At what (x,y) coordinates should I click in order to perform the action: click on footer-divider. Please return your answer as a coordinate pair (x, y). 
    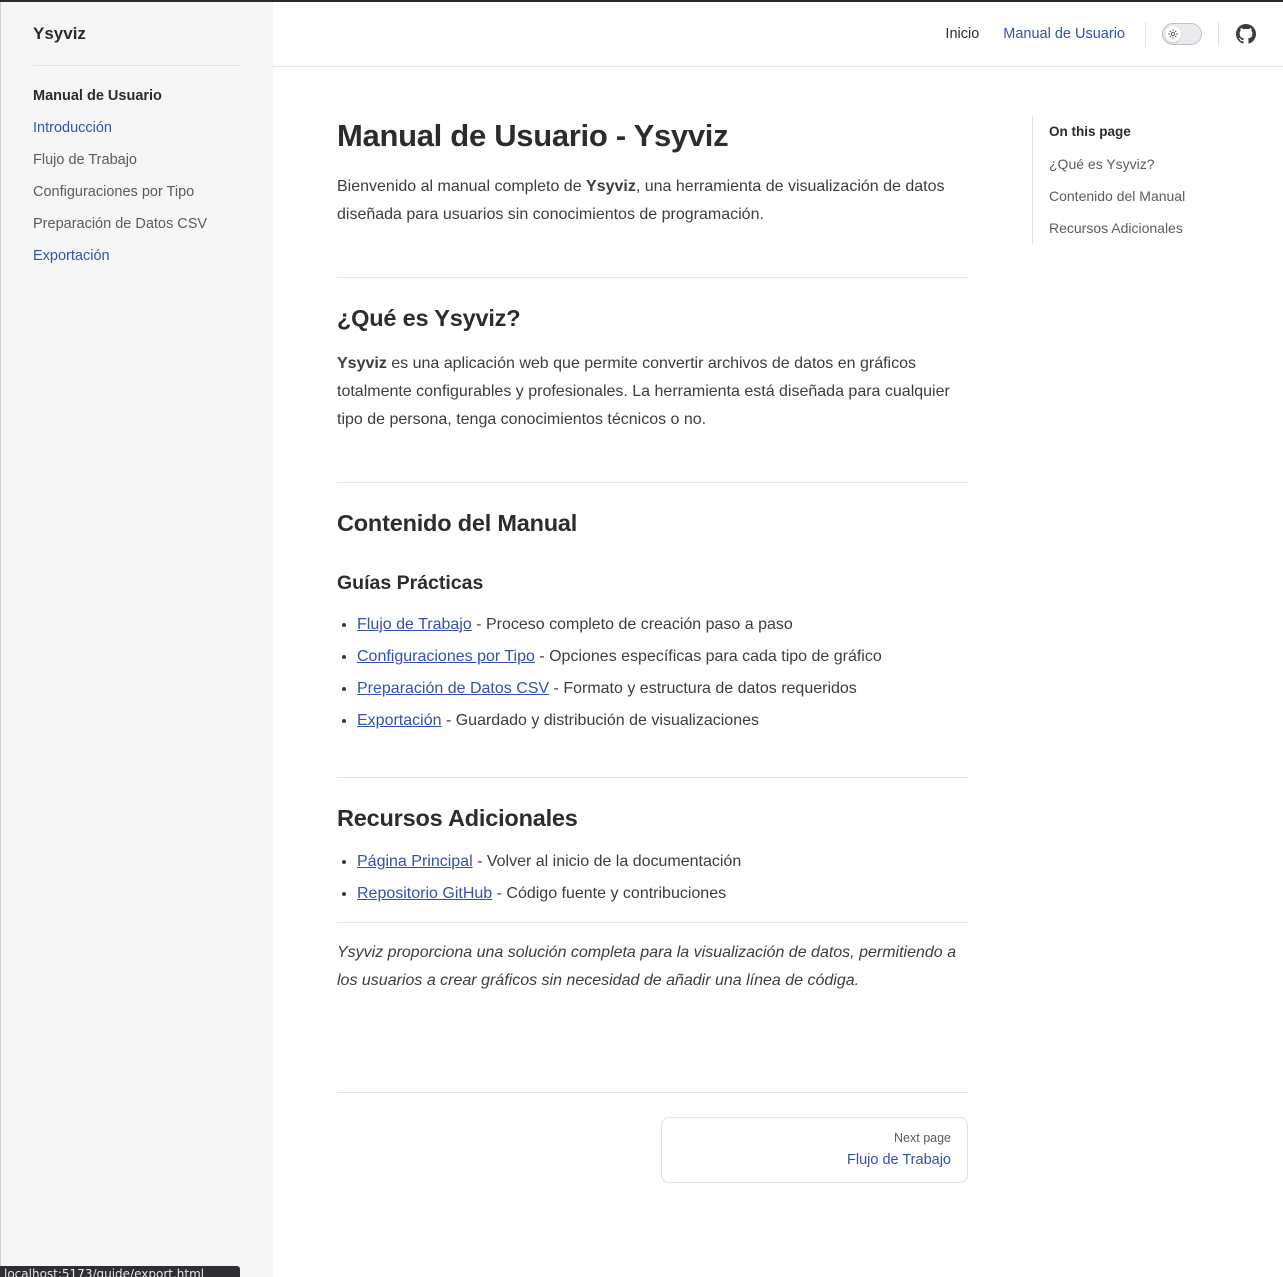
    Looking at the image, I should click on (652, 1092).